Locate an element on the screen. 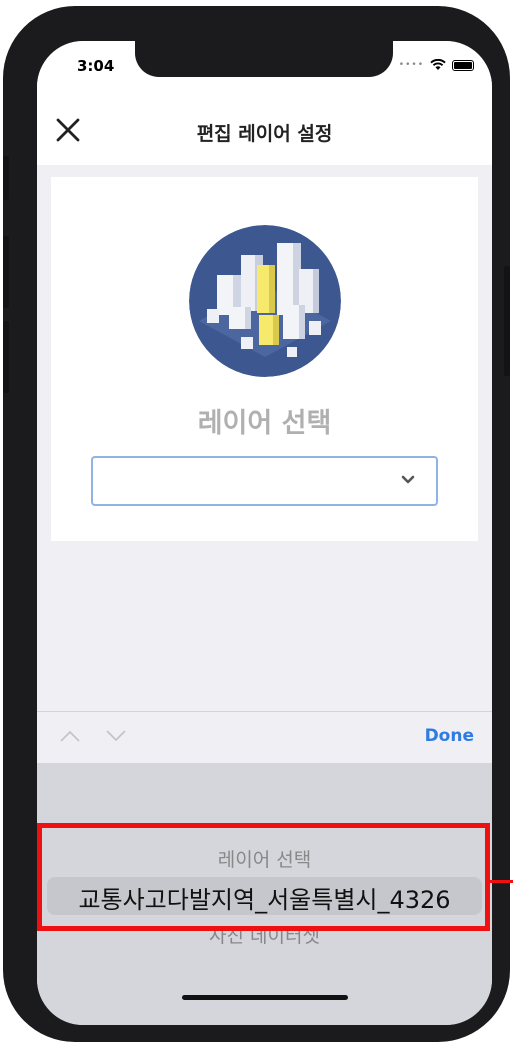  highlight-connector is located at coordinates (501, 881).